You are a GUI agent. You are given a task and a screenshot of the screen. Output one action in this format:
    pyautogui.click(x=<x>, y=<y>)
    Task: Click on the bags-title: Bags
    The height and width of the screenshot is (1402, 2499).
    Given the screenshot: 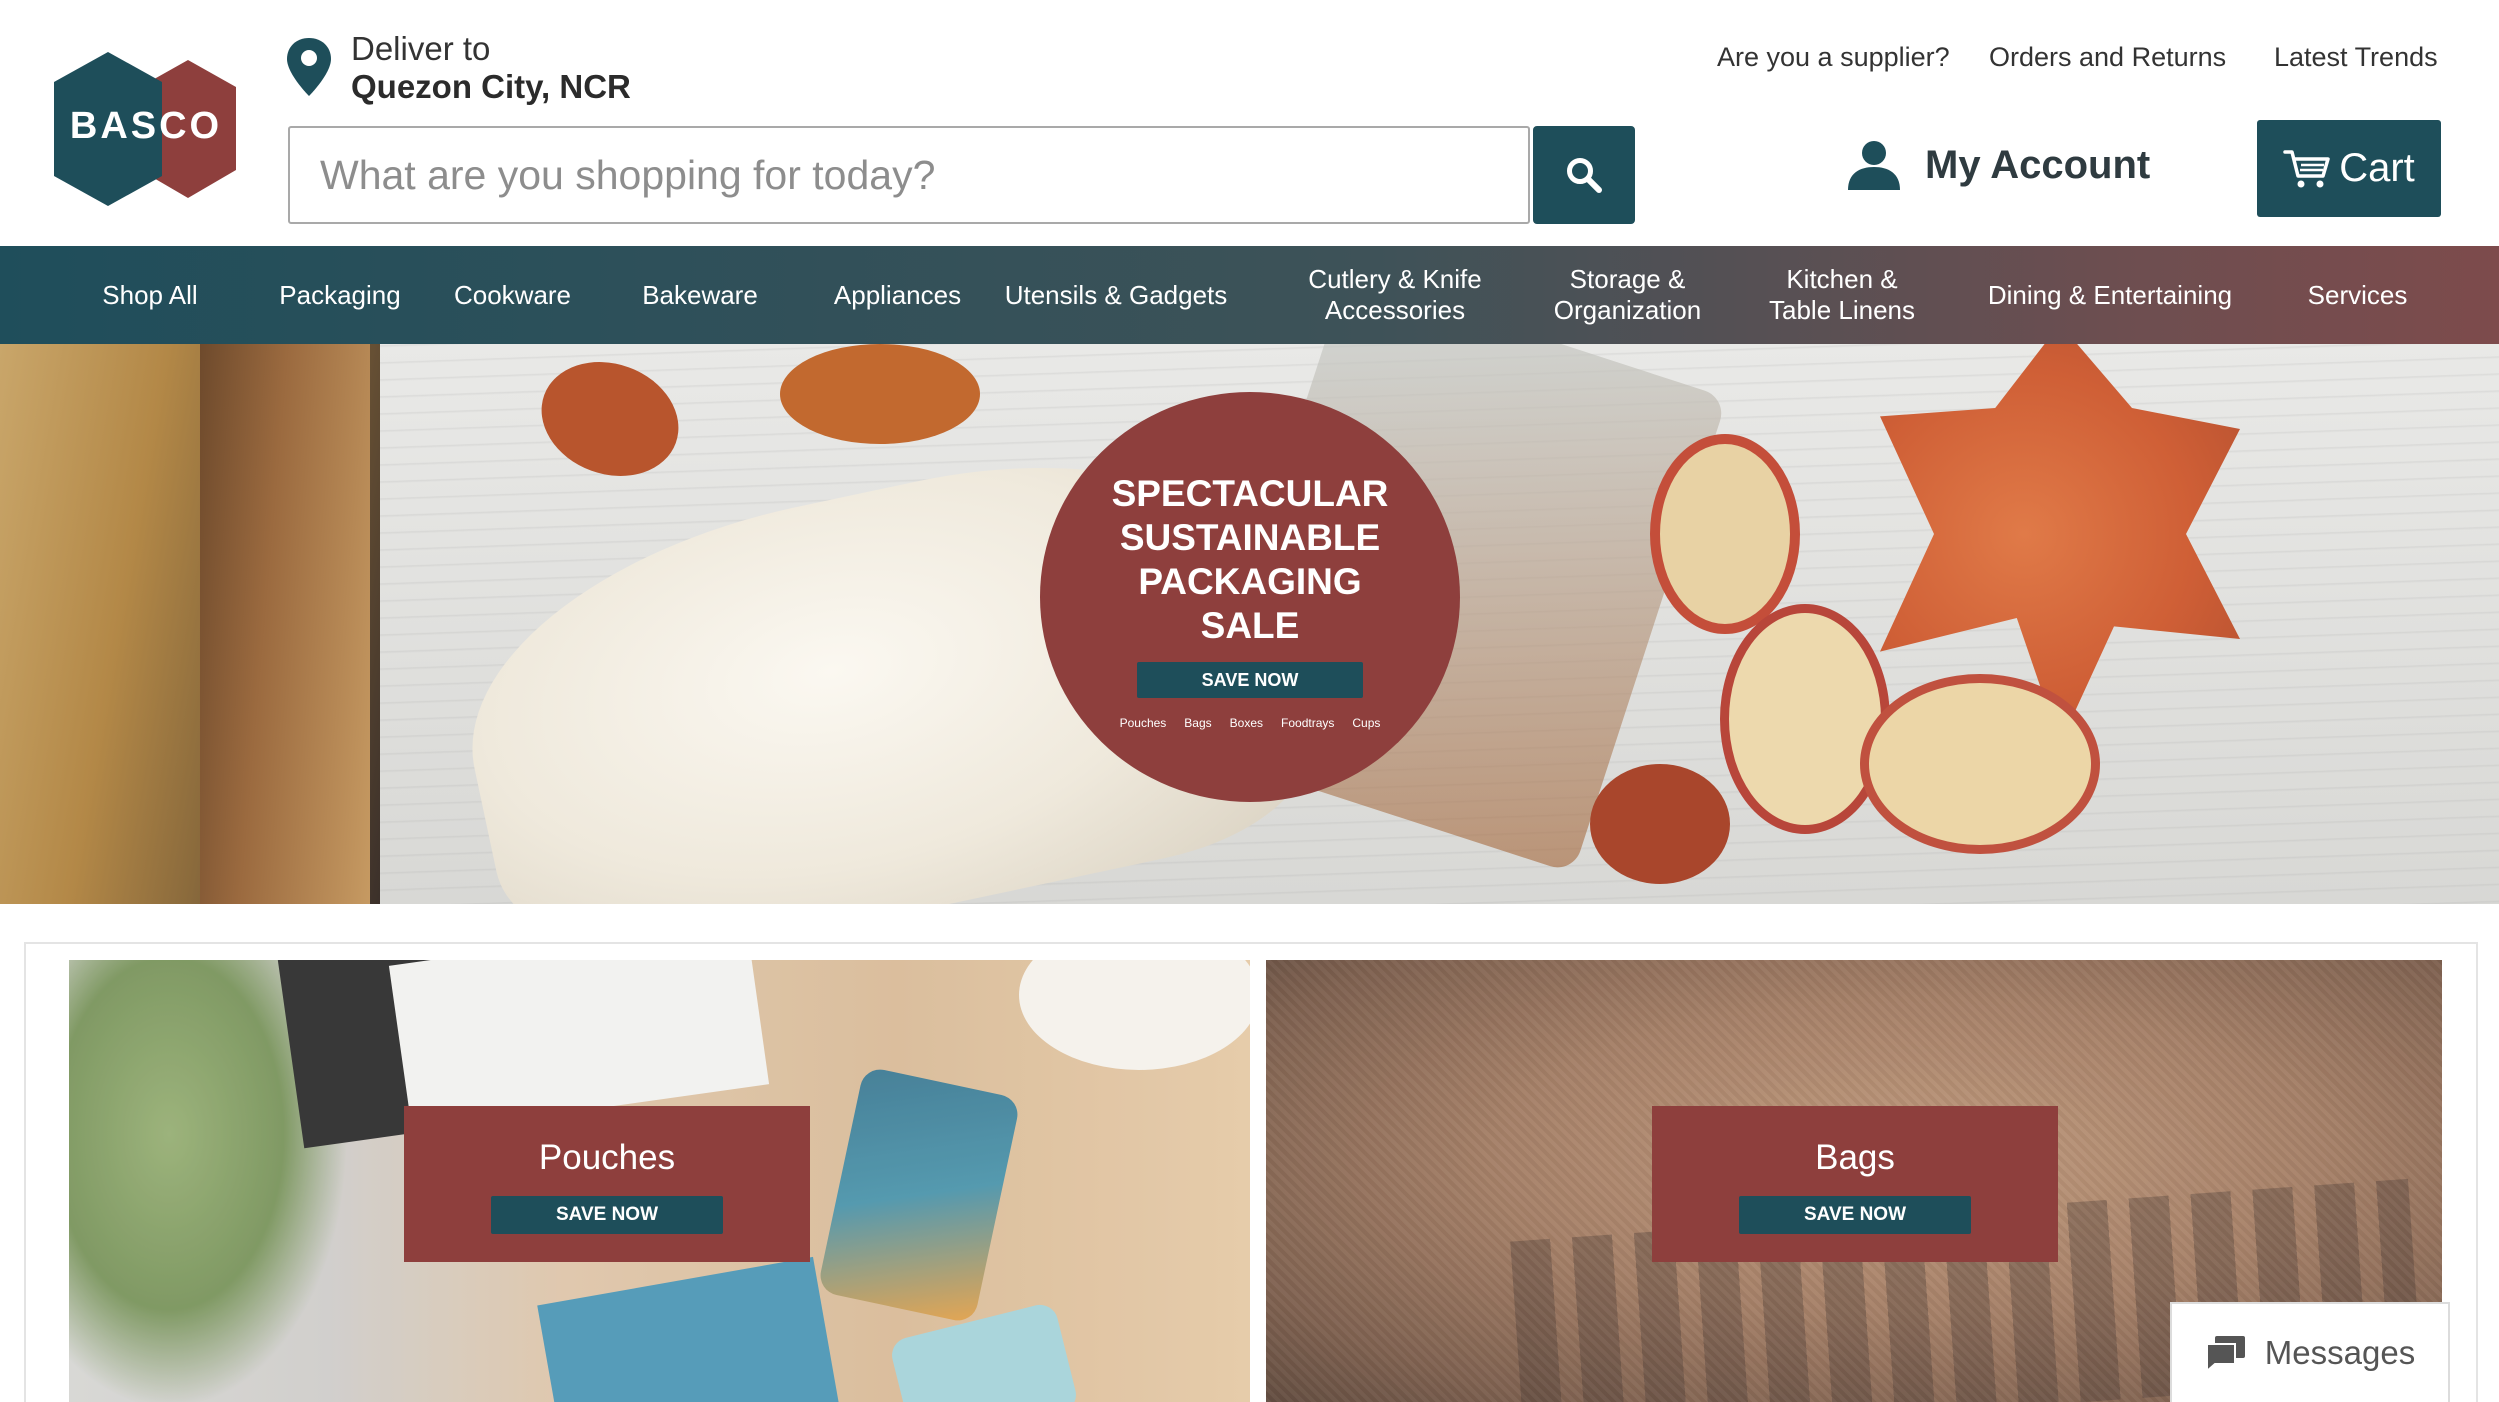 What is the action you would take?
    pyautogui.click(x=1855, y=1157)
    